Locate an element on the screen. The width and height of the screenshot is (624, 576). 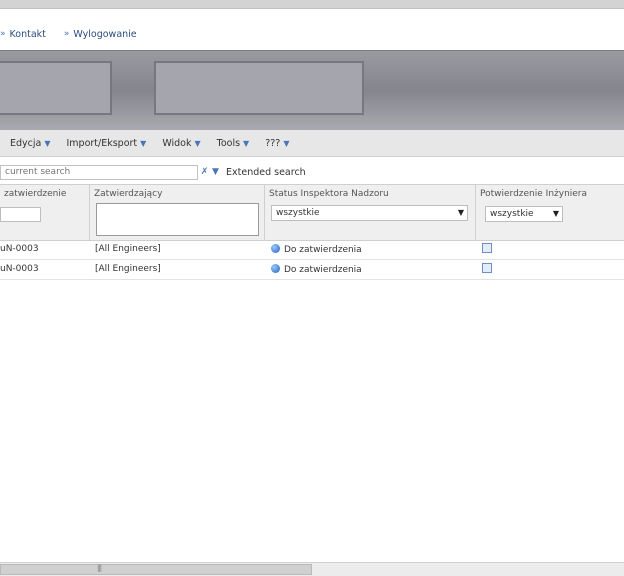
inspector-status-filter-select: wszystkie ▼ is located at coordinates (369, 213).